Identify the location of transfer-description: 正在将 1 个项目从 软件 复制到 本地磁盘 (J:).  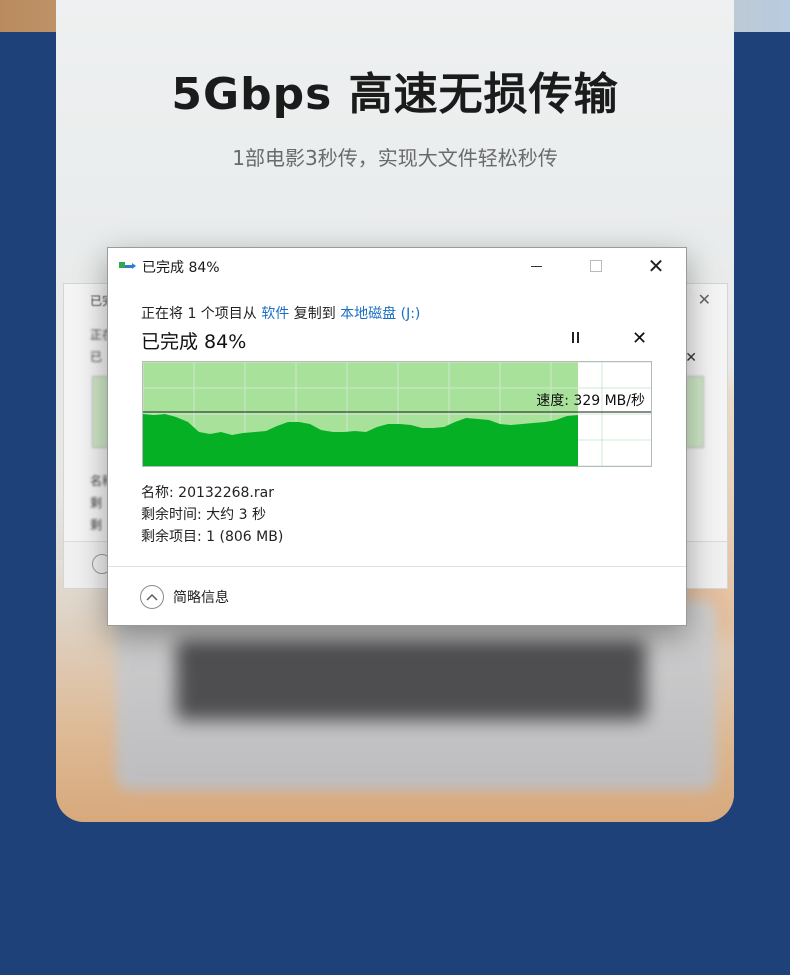
(280, 313).